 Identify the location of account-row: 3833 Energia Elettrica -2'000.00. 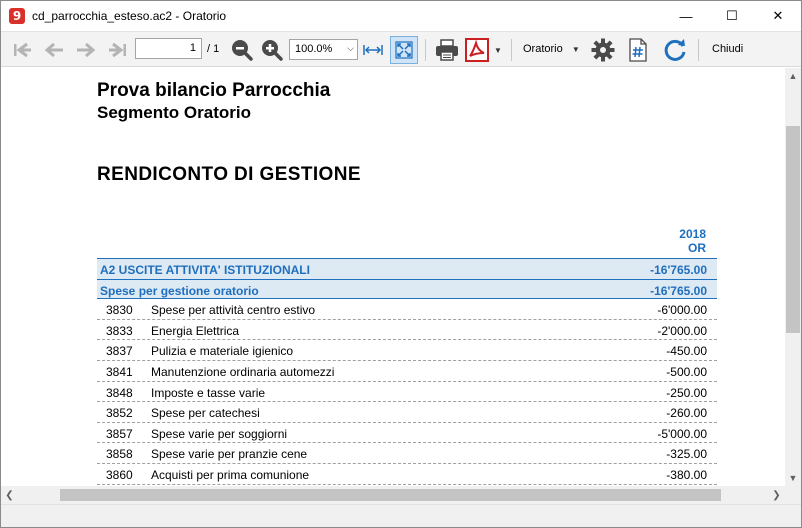
(407, 330).